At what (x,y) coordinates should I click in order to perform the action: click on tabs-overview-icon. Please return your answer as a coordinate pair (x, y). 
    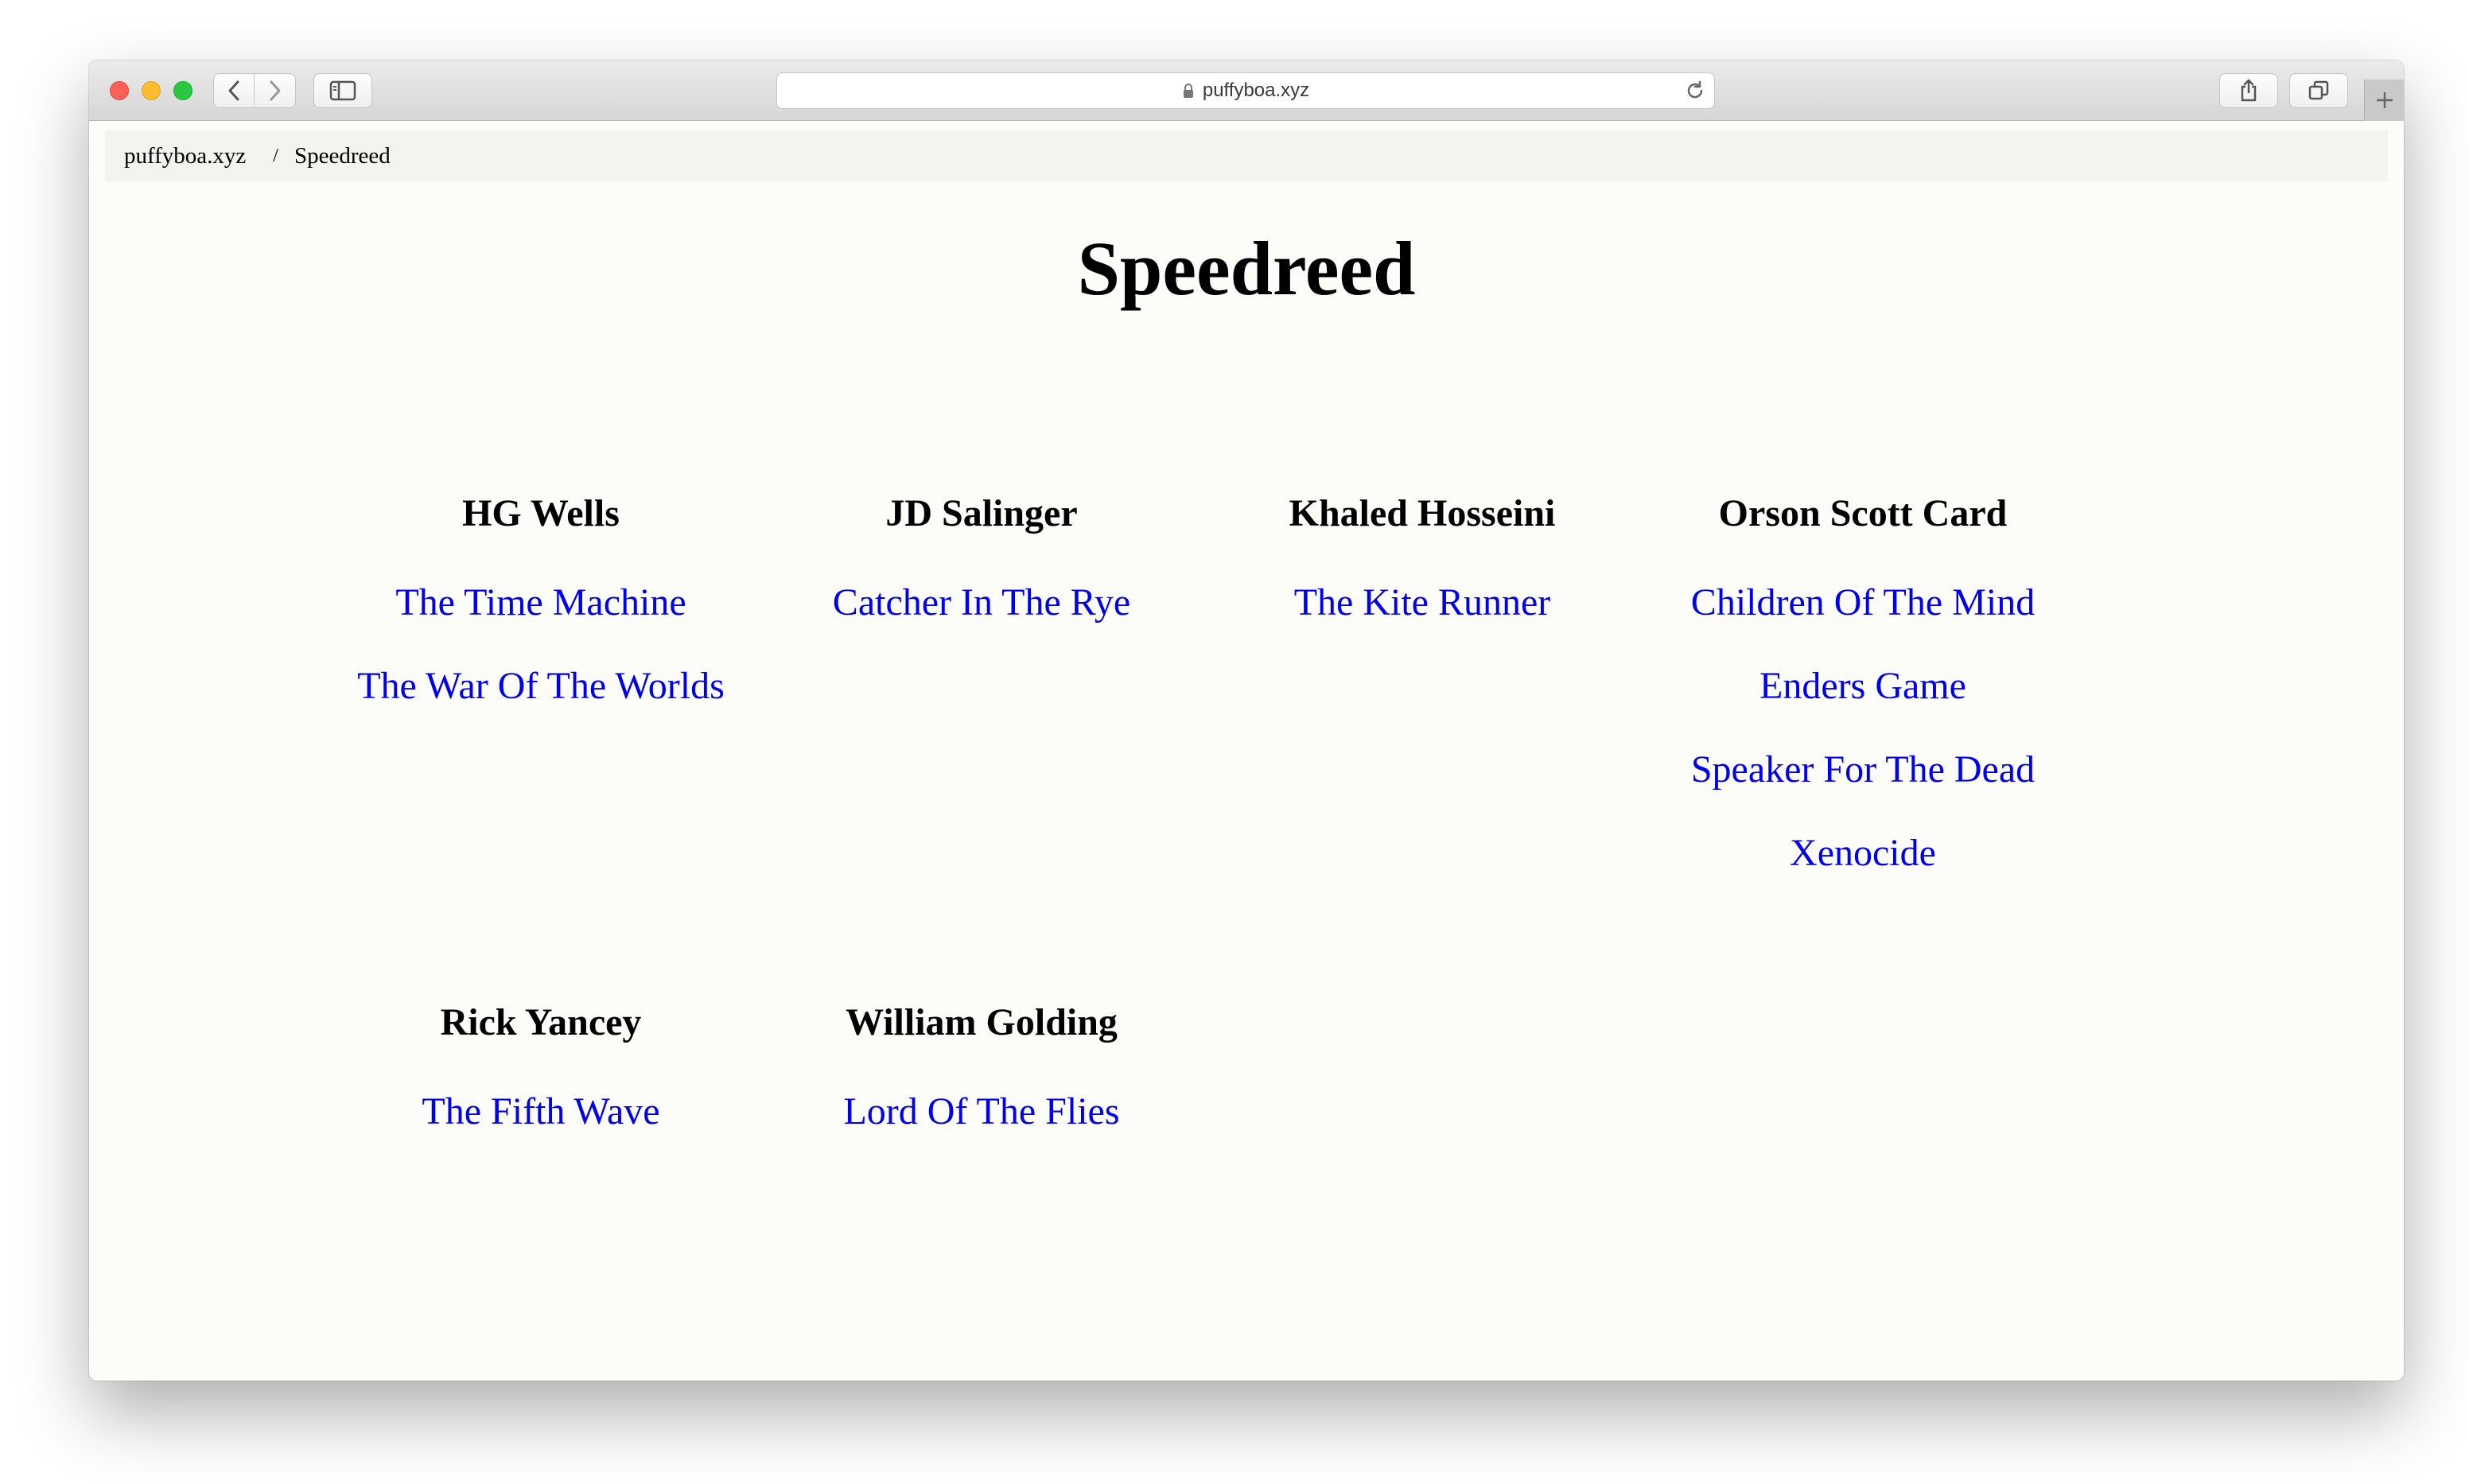
    Looking at the image, I should click on (2318, 90).